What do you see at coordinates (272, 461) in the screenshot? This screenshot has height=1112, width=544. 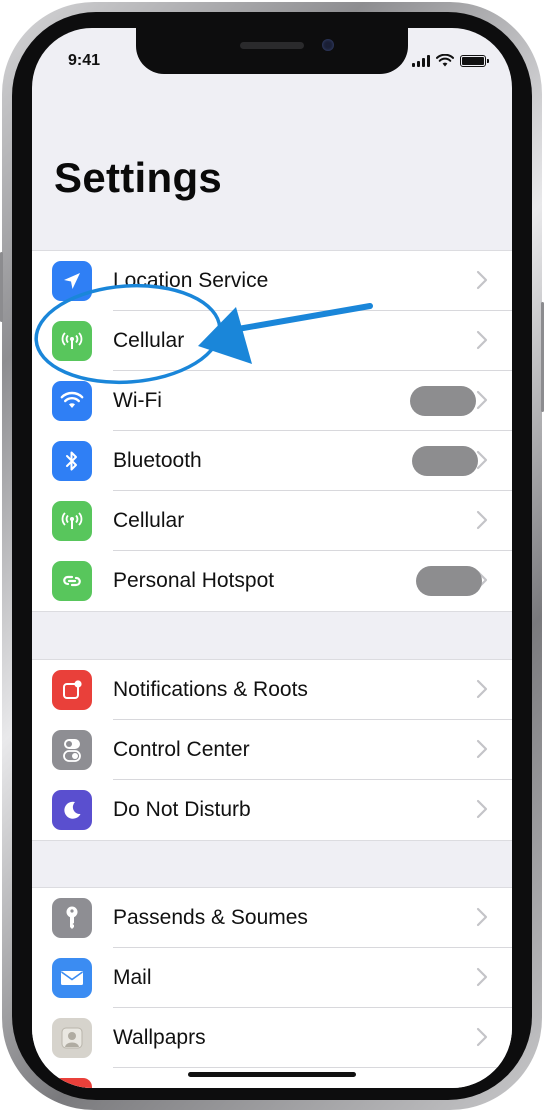 I see `settings-row-bluetooth: Bluetooth` at bounding box center [272, 461].